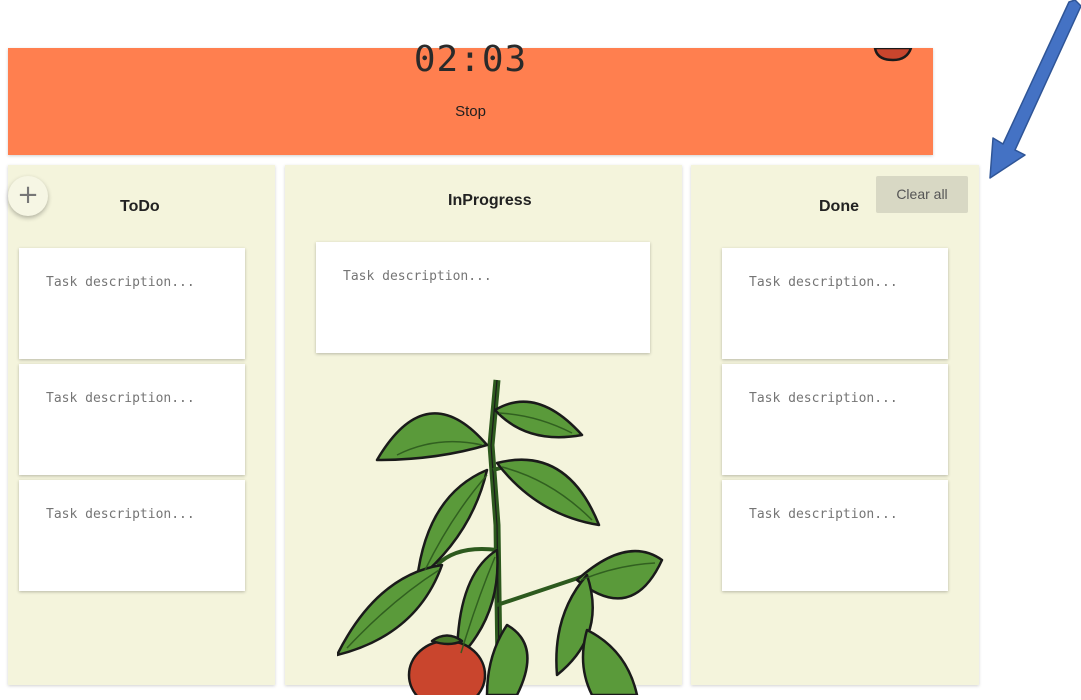  Describe the element at coordinates (893, 55) in the screenshot. I see `tomato-icon` at that location.